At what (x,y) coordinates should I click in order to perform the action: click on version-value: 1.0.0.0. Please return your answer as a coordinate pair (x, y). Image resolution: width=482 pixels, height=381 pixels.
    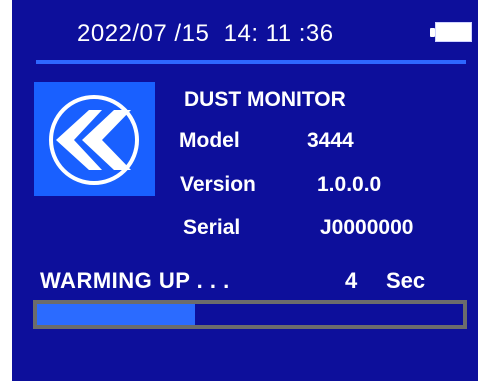
    Looking at the image, I should click on (349, 184).